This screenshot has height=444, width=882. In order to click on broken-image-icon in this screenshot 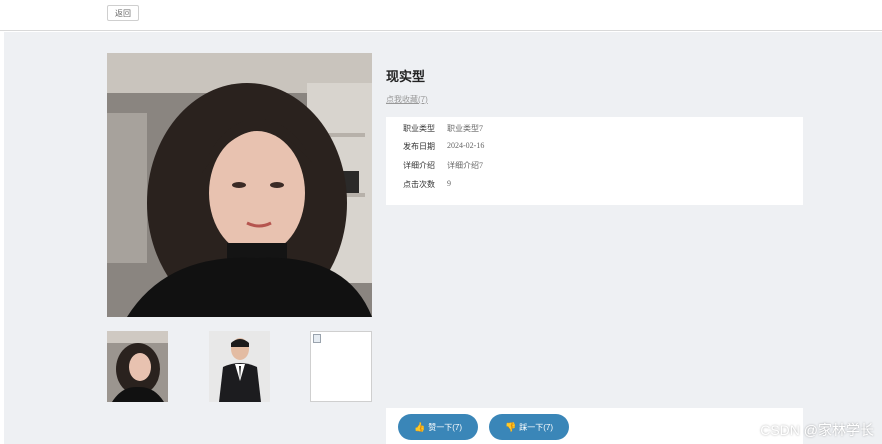, I will do `click(317, 338)`.